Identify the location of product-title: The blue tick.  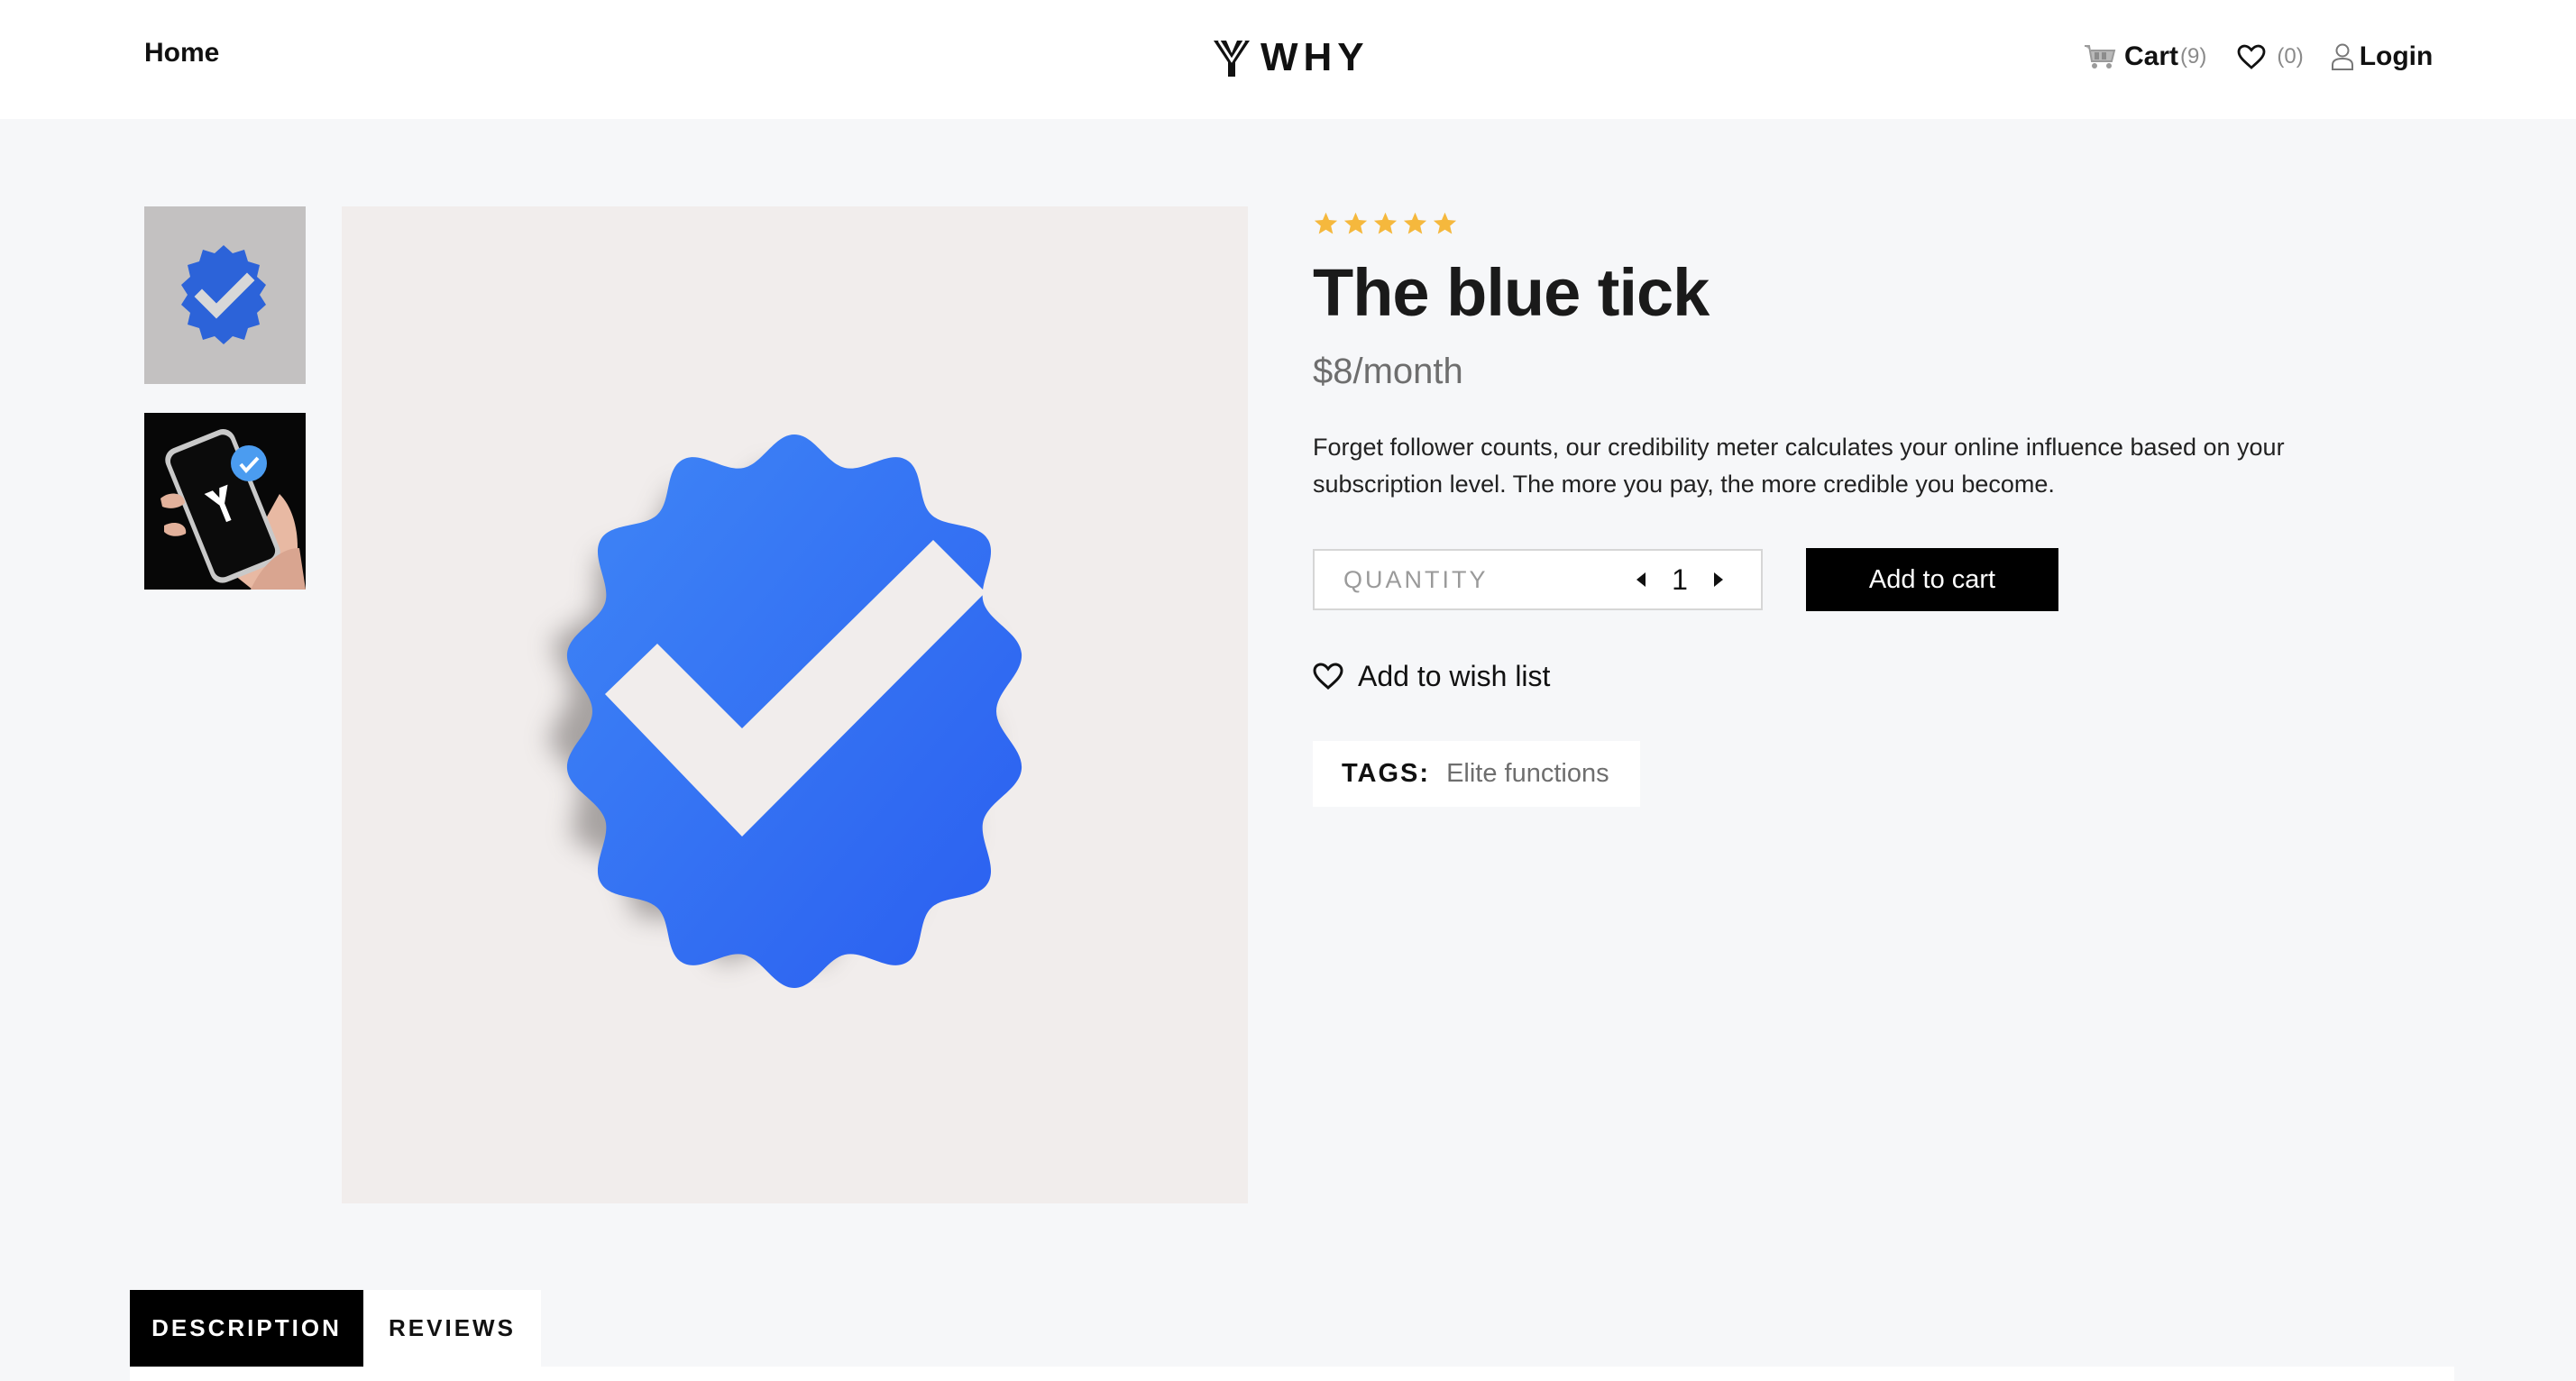
(1511, 292).